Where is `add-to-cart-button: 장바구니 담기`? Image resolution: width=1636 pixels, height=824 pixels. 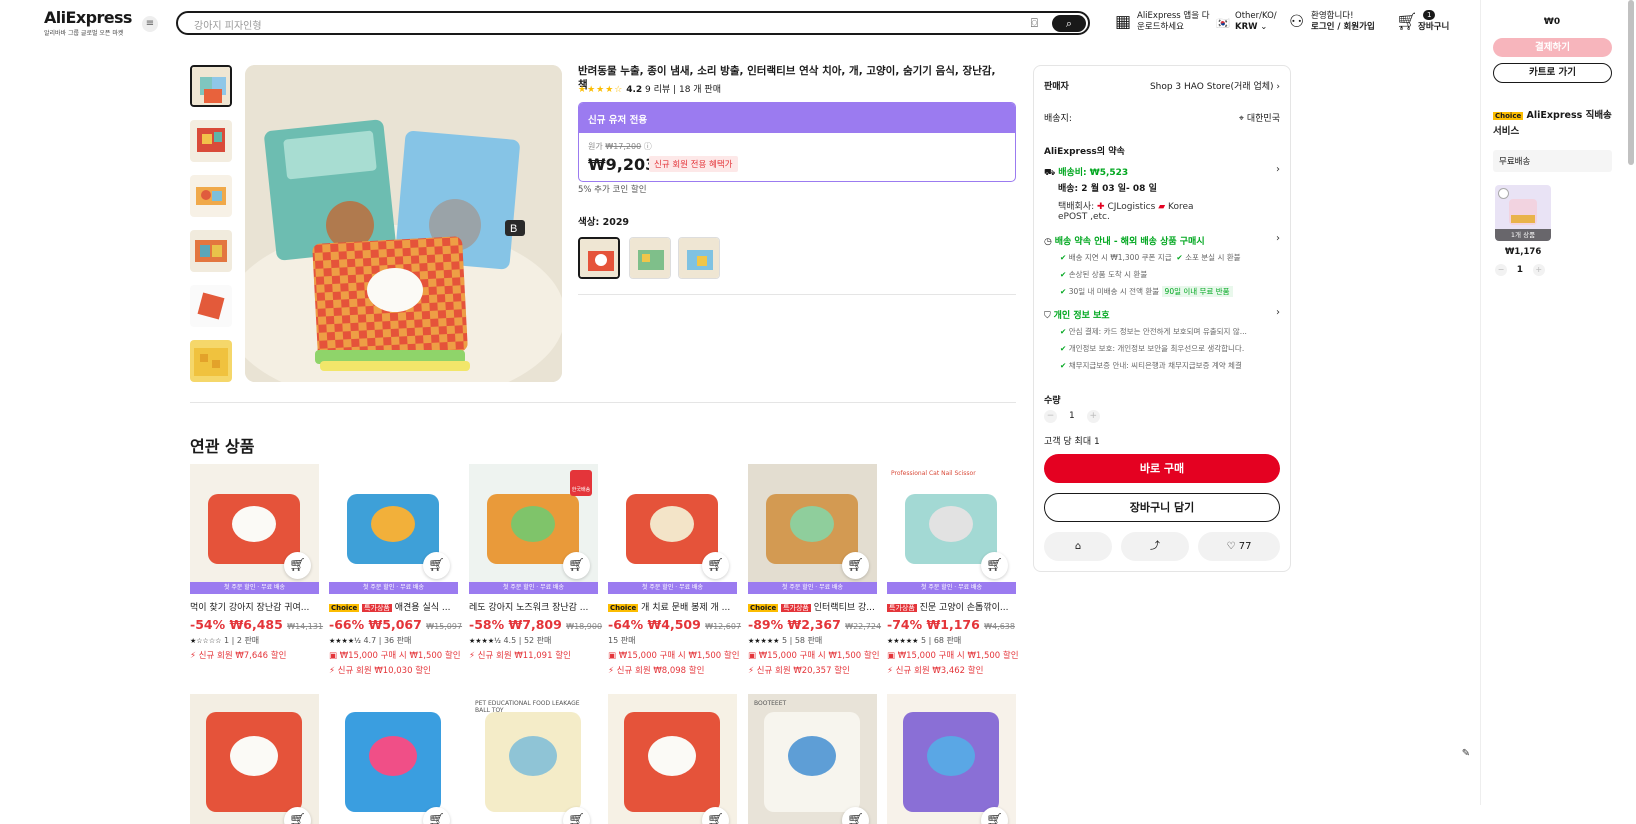
add-to-cart-button: 장바구니 담기 is located at coordinates (1162, 507).